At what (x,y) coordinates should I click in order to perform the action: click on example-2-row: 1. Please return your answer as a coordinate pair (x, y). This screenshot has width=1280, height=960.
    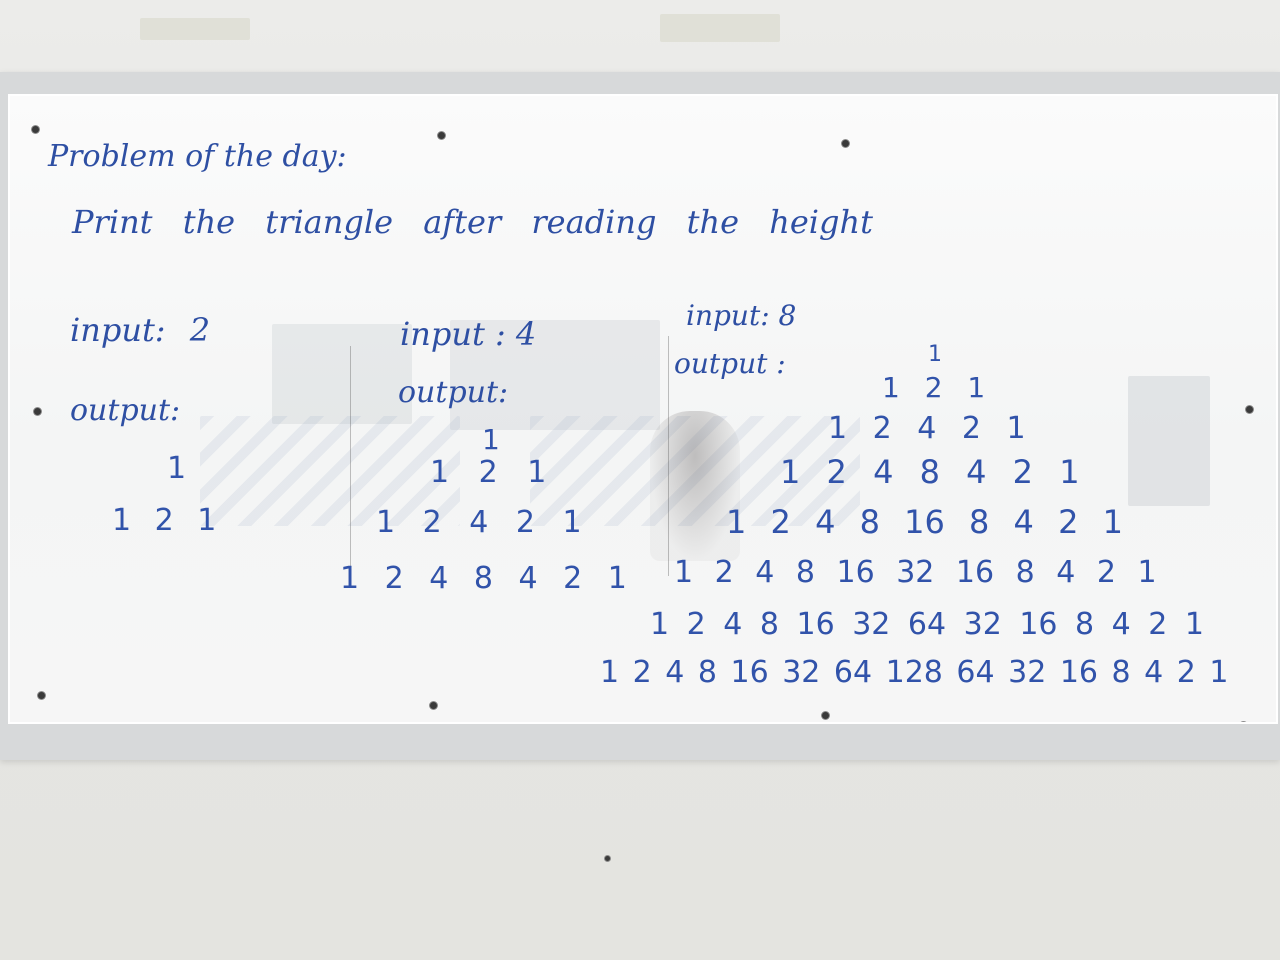
    Looking at the image, I should click on (491, 439).